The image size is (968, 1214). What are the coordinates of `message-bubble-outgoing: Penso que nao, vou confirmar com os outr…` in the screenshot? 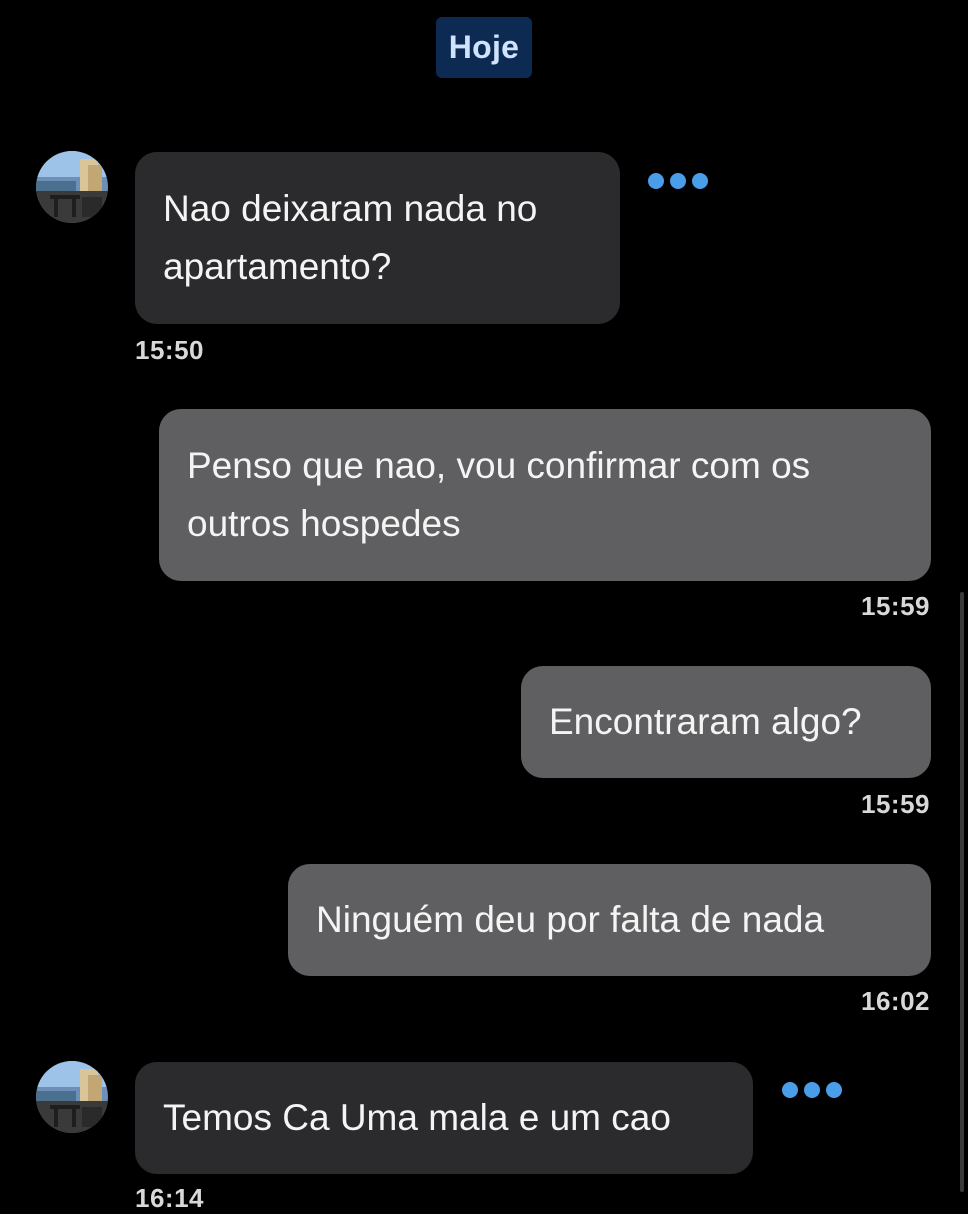 It's located at (545, 495).